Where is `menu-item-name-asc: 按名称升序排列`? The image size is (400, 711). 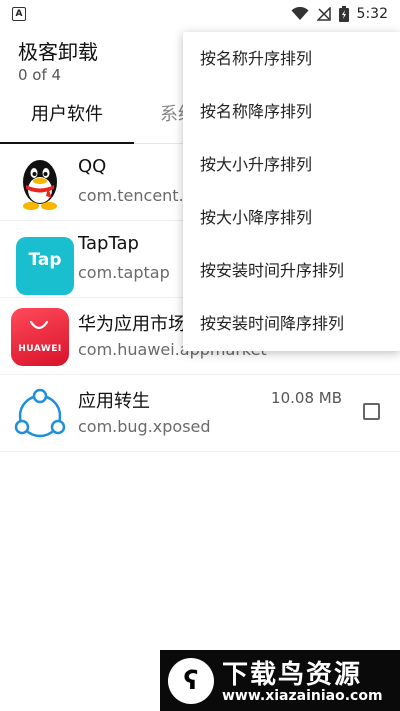 menu-item-name-asc: 按名称升序排列 is located at coordinates (291, 58).